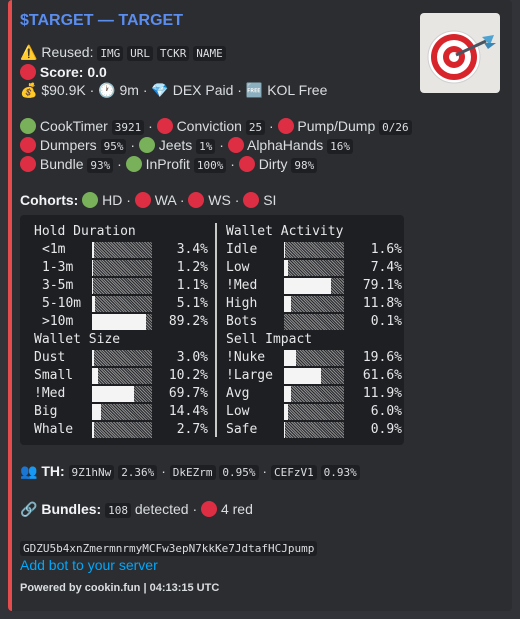 This screenshot has width=520, height=619. Describe the element at coordinates (238, 267) in the screenshot. I see `row-label: Low` at that location.